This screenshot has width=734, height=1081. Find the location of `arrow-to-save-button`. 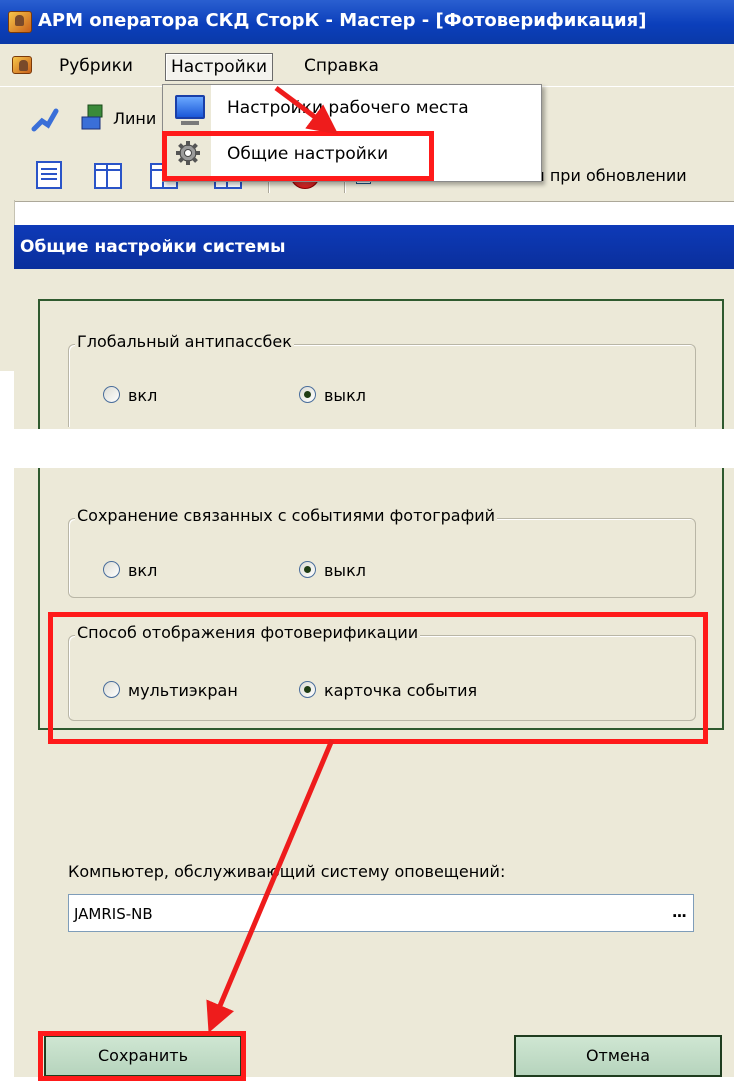

arrow-to-save-button is located at coordinates (270, 886).